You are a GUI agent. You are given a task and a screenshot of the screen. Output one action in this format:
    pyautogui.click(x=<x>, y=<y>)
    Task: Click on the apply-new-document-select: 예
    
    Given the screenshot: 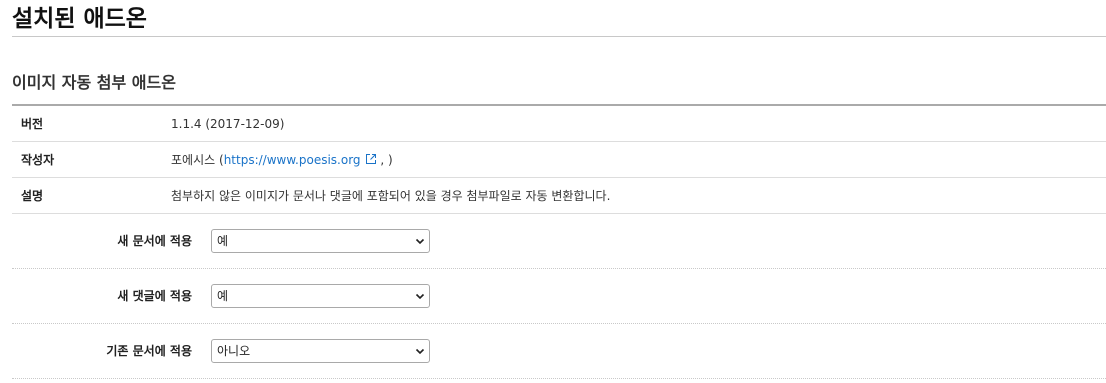 What is the action you would take?
    pyautogui.click(x=320, y=241)
    